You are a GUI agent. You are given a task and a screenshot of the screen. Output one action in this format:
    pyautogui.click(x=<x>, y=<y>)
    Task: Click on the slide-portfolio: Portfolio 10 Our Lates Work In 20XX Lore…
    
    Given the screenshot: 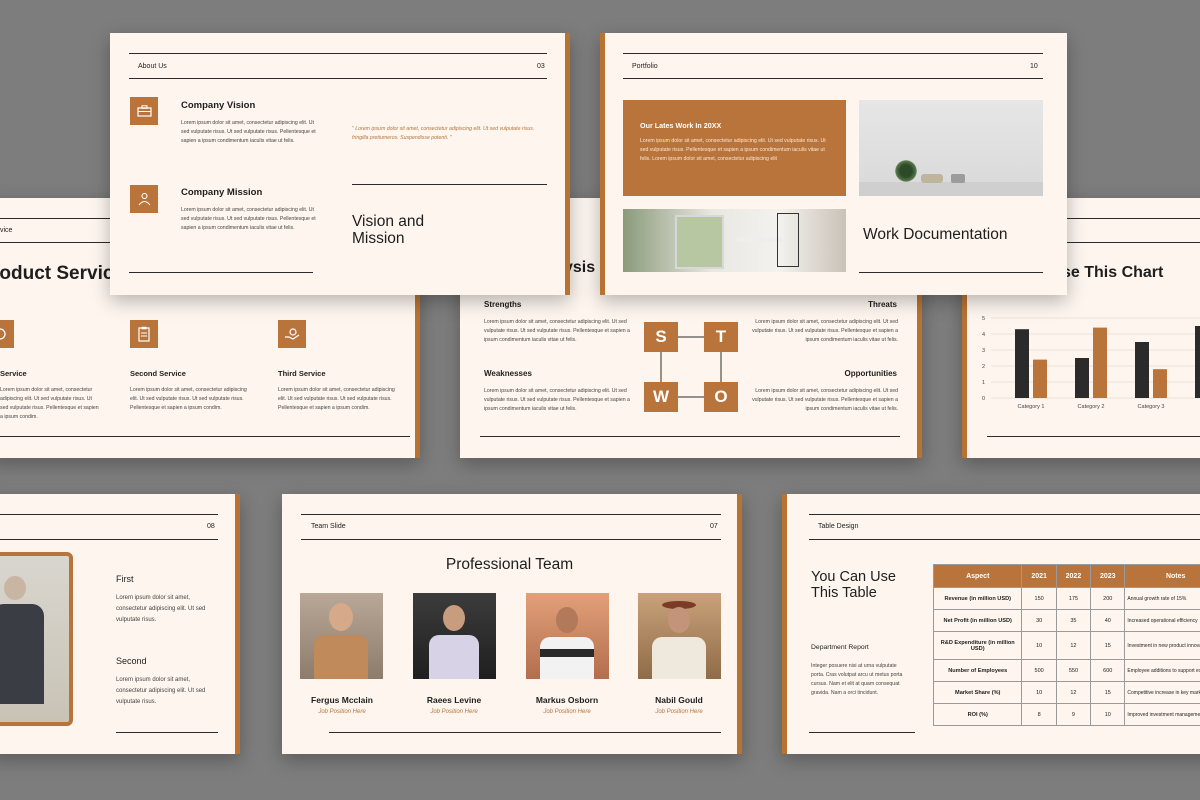 What is the action you would take?
    pyautogui.click(x=833, y=164)
    